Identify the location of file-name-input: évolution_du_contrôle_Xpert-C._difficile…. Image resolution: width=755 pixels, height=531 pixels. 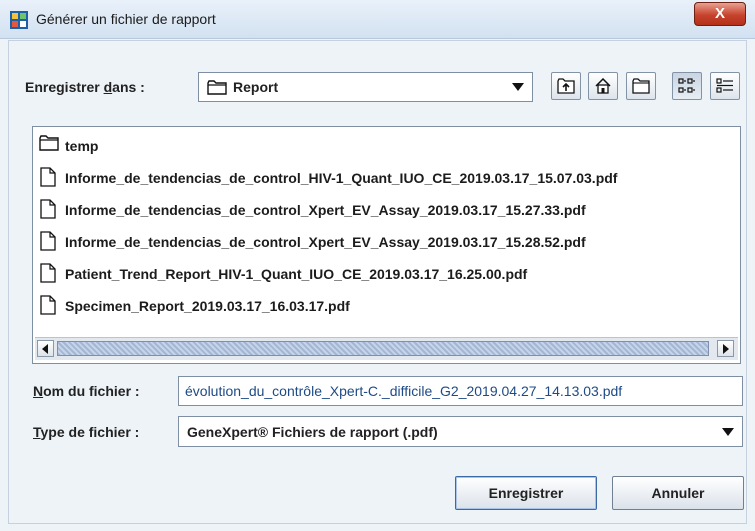
(460, 391).